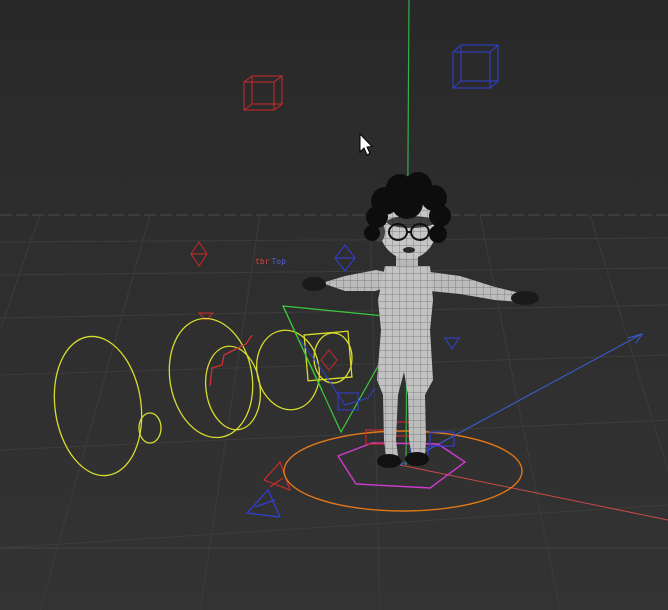 This screenshot has width=668, height=610. I want to click on floating-control-label: tbr Top, so click(270, 261).